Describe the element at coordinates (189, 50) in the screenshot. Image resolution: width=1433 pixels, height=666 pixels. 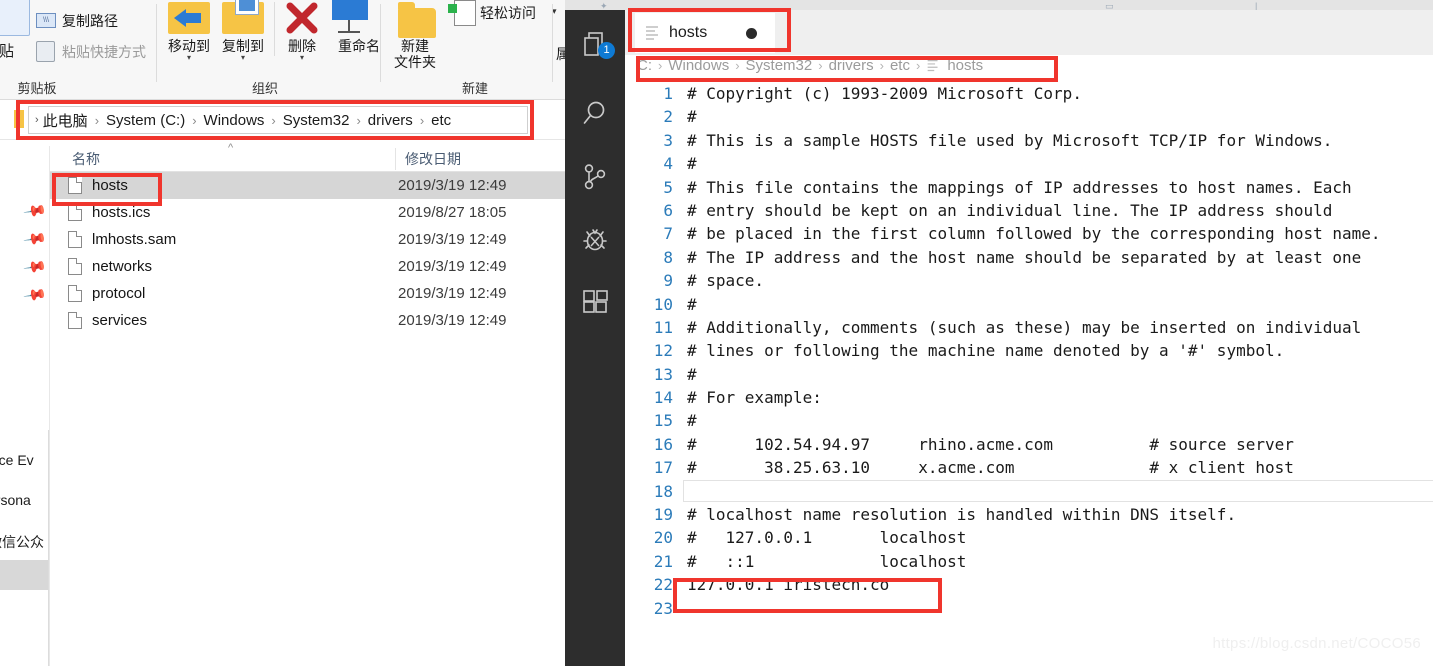
I see `move-to-button: 移动到 ▾` at that location.